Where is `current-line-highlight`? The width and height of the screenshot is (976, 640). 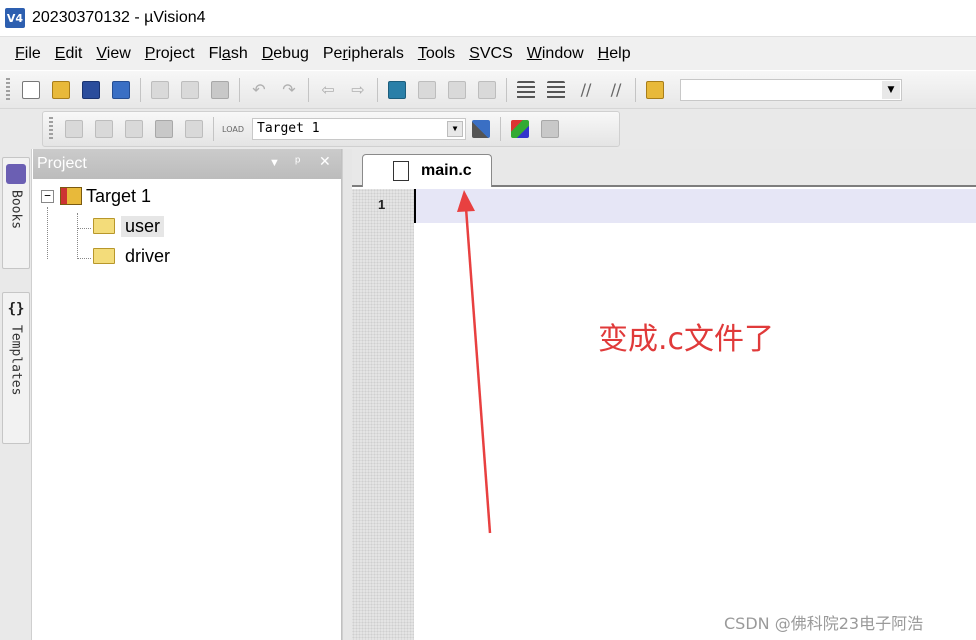 current-line-highlight is located at coordinates (695, 206).